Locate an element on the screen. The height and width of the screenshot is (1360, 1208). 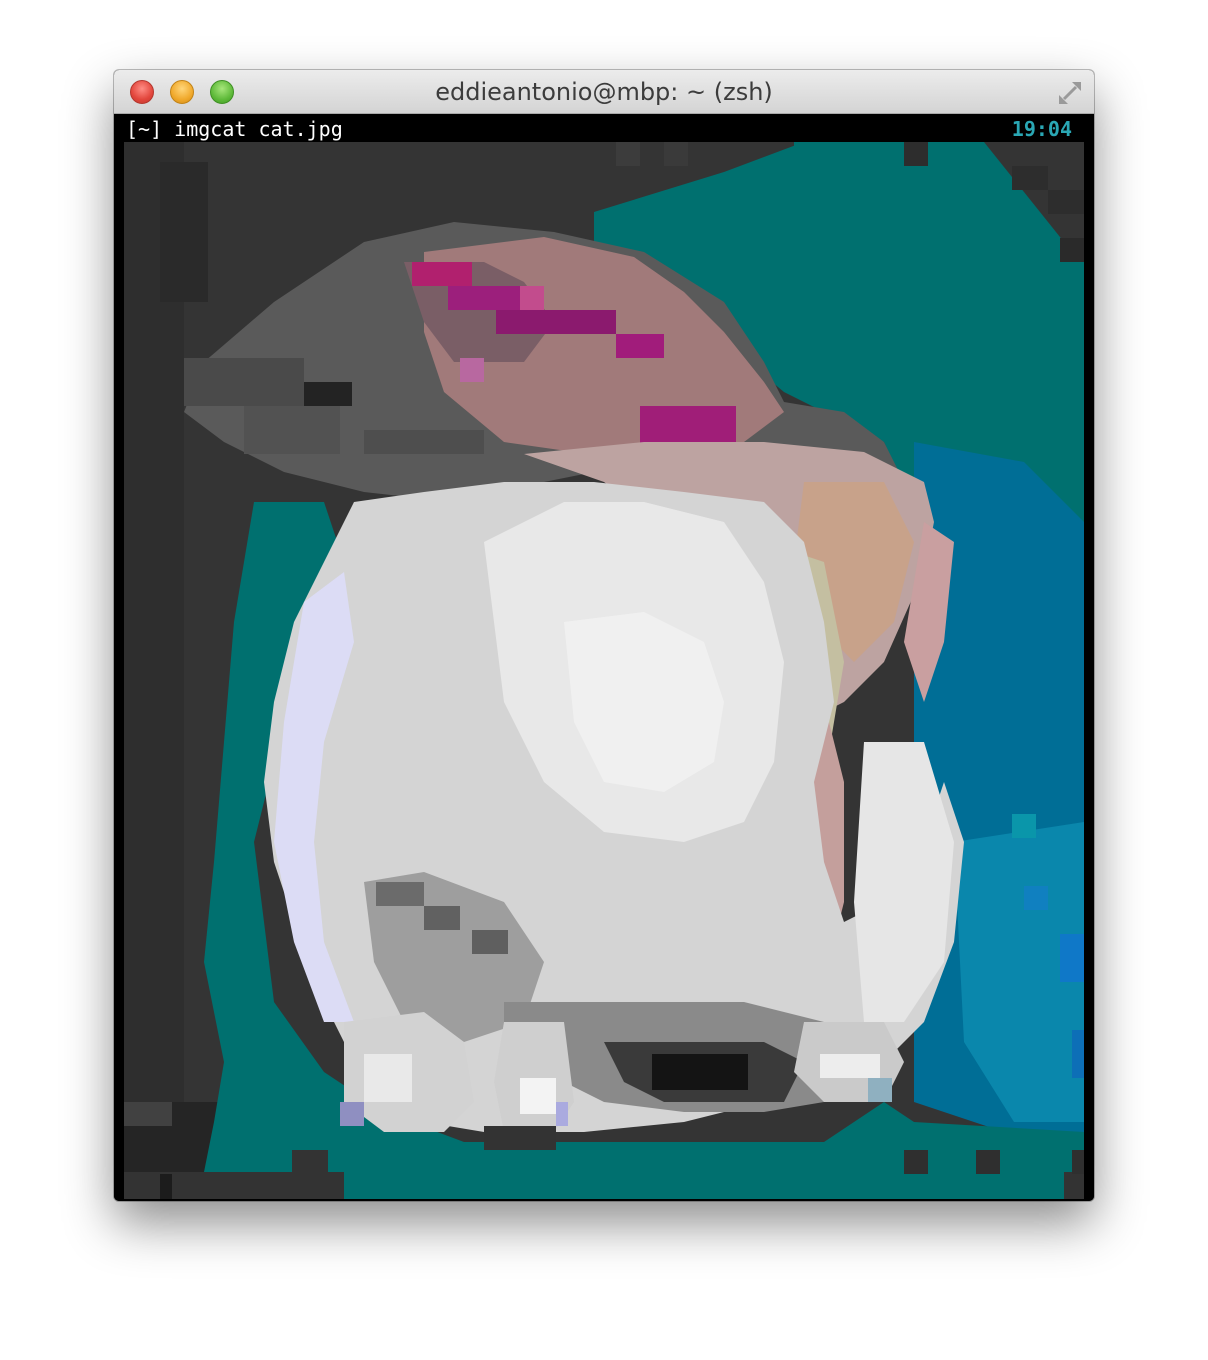
command-text: imgcat cat.jpg is located at coordinates (258, 129).